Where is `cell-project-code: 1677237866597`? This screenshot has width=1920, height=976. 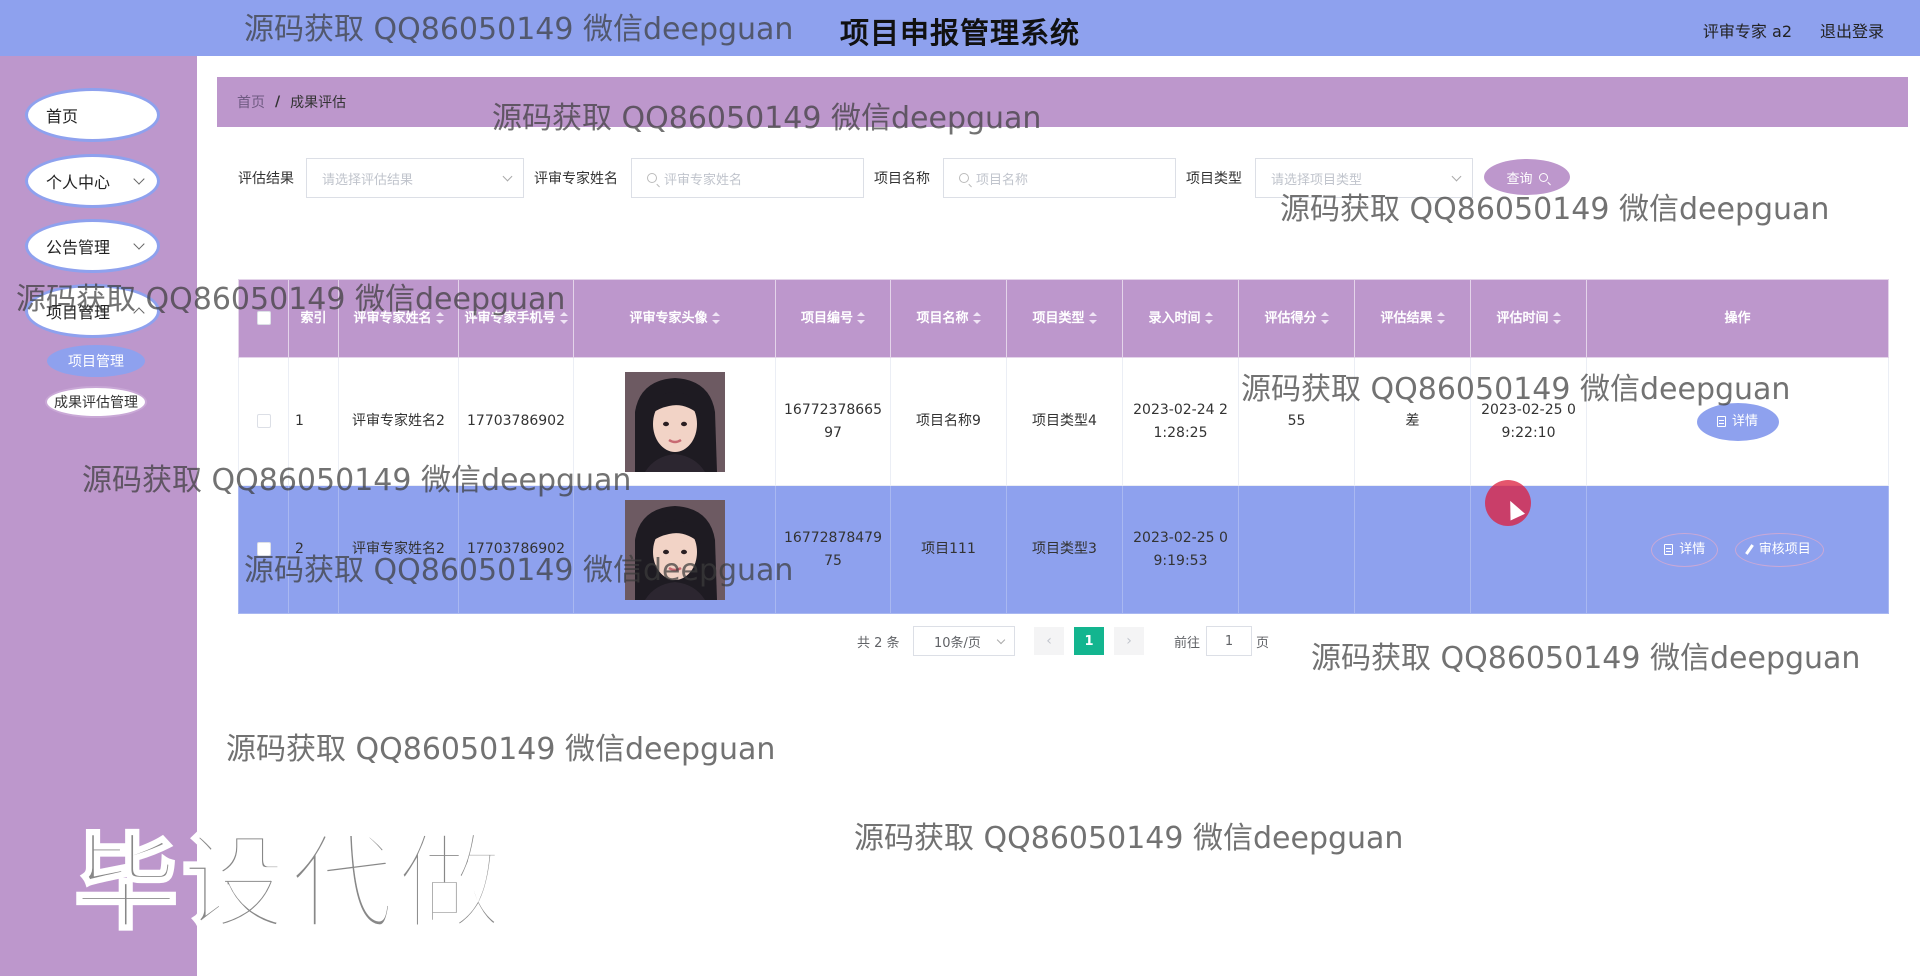 cell-project-code: 1677237866597 is located at coordinates (833, 421).